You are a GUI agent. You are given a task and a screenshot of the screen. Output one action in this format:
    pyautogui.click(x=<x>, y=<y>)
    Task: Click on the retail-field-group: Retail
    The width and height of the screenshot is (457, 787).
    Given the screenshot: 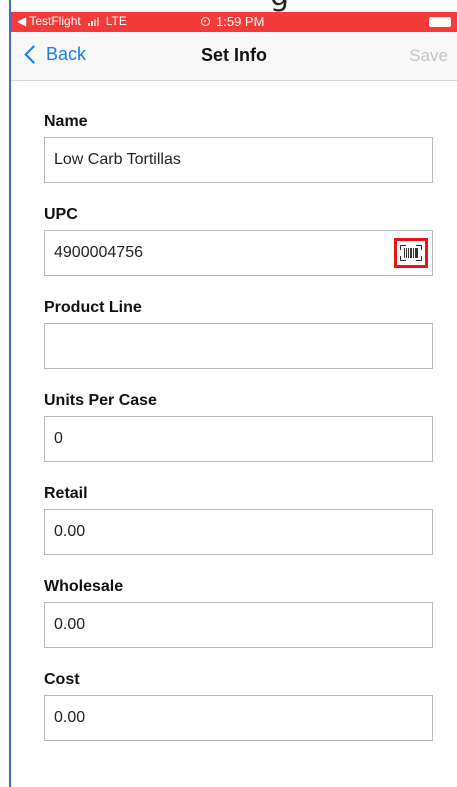 What is the action you would take?
    pyautogui.click(x=239, y=528)
    